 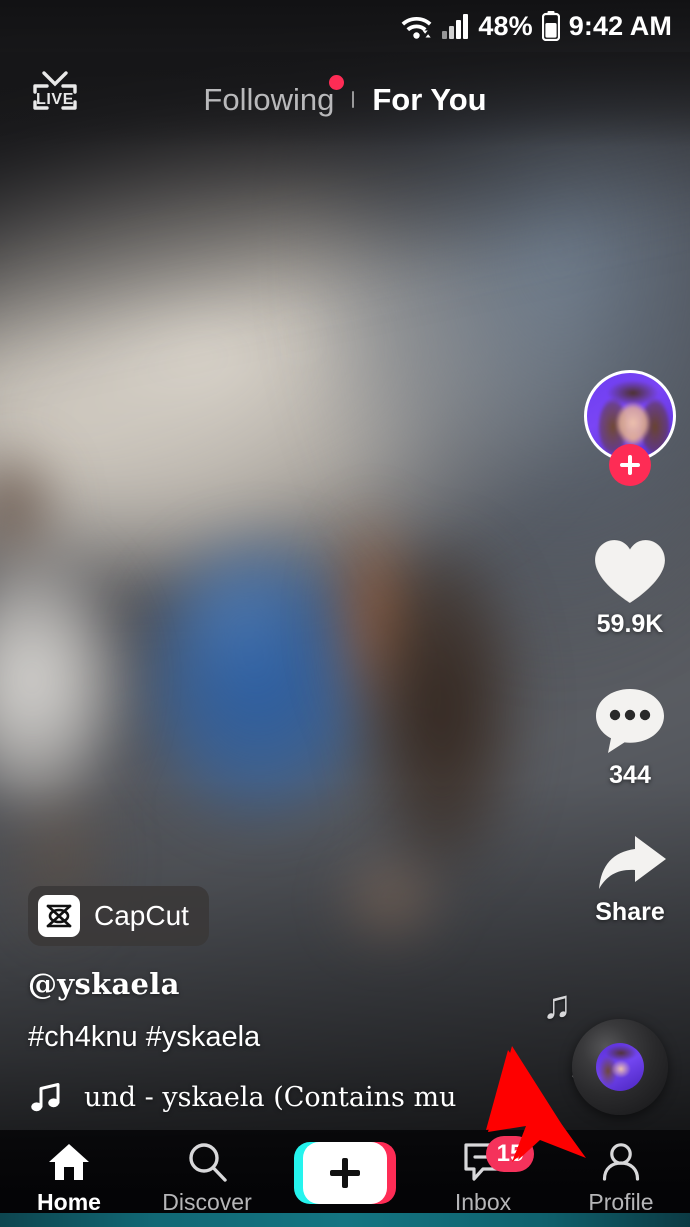 I want to click on like-count: 59.9K, so click(x=630, y=624).